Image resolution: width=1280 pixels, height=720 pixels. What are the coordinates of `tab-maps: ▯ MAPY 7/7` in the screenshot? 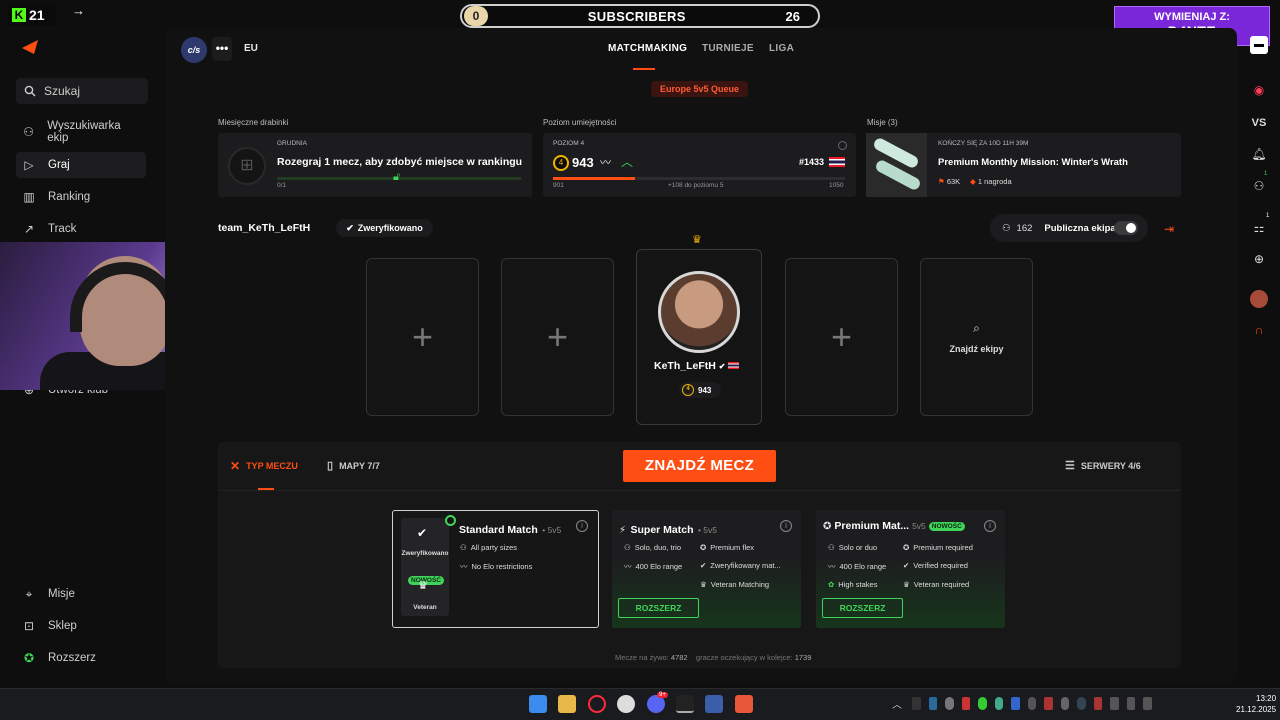 It's located at (353, 465).